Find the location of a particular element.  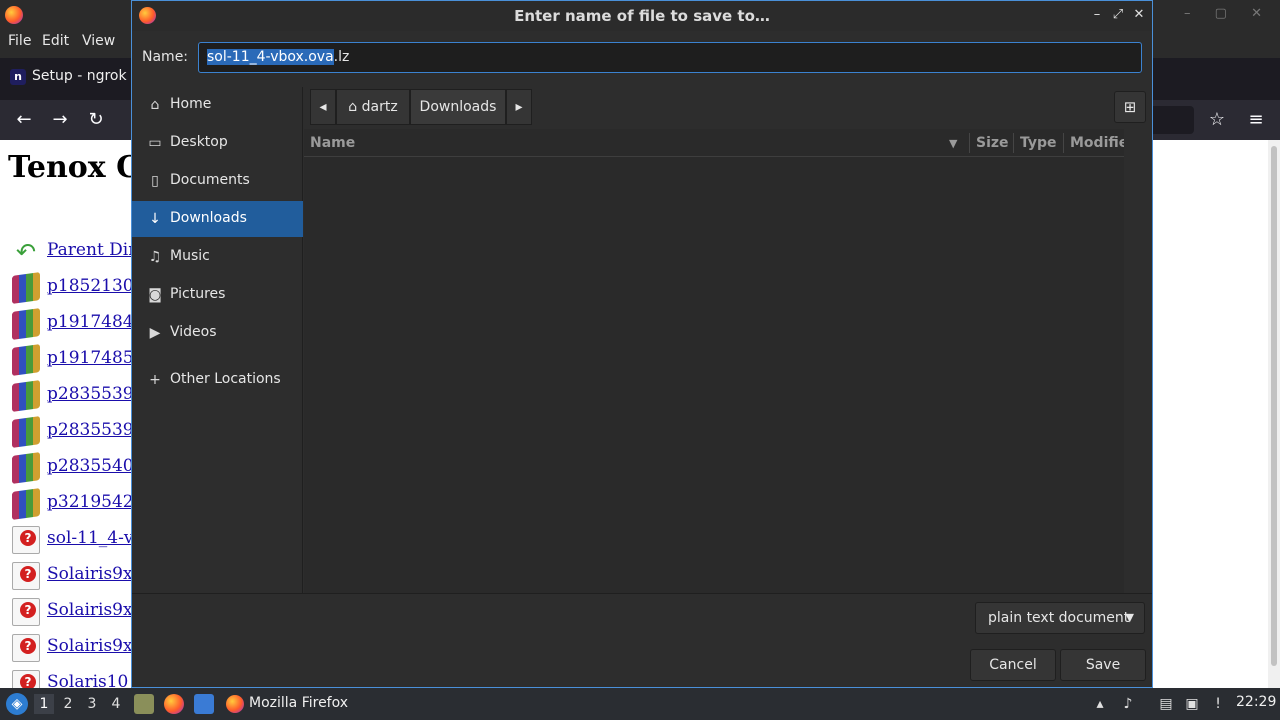

sidebar-item-home: ⌂ Home is located at coordinates (217, 105).